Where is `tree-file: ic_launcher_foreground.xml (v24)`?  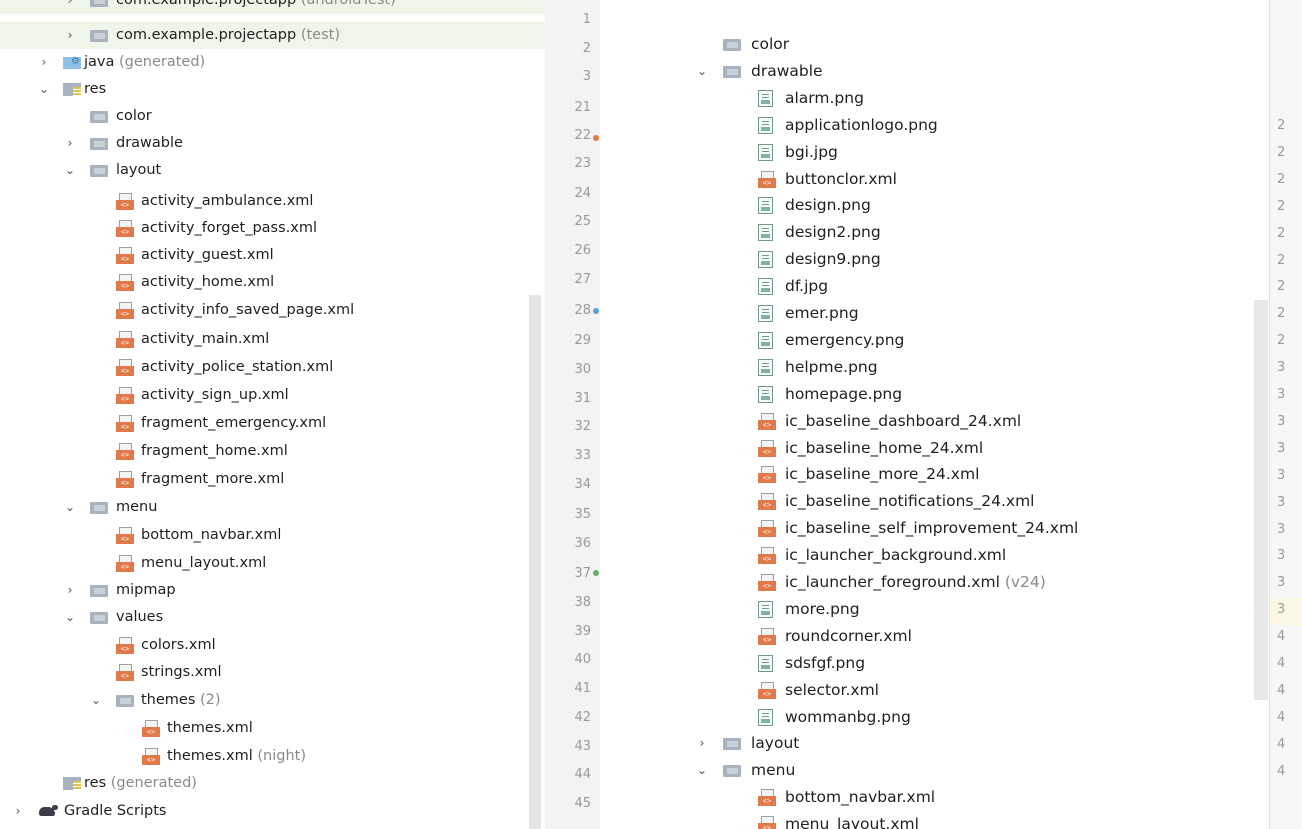 tree-file: ic_launcher_foreground.xml (v24) is located at coordinates (947, 582).